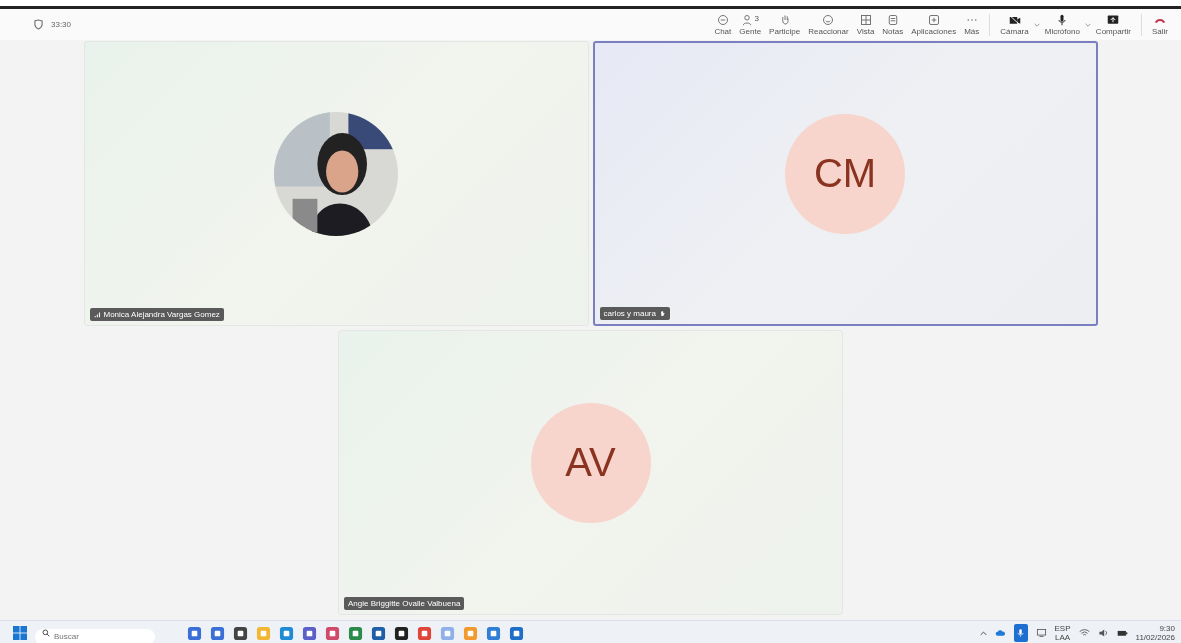 This screenshot has height=643, width=1181. I want to click on battery-icon, so click(1122, 633).